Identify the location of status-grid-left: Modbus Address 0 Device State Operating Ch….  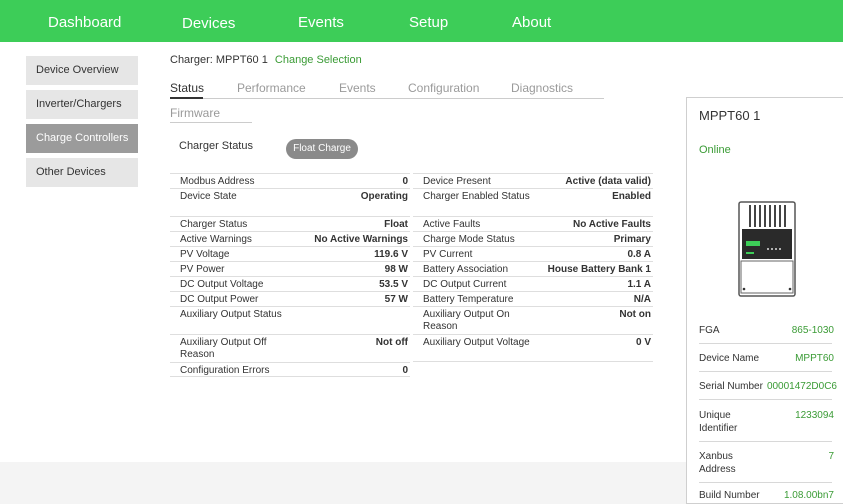
(290, 275).